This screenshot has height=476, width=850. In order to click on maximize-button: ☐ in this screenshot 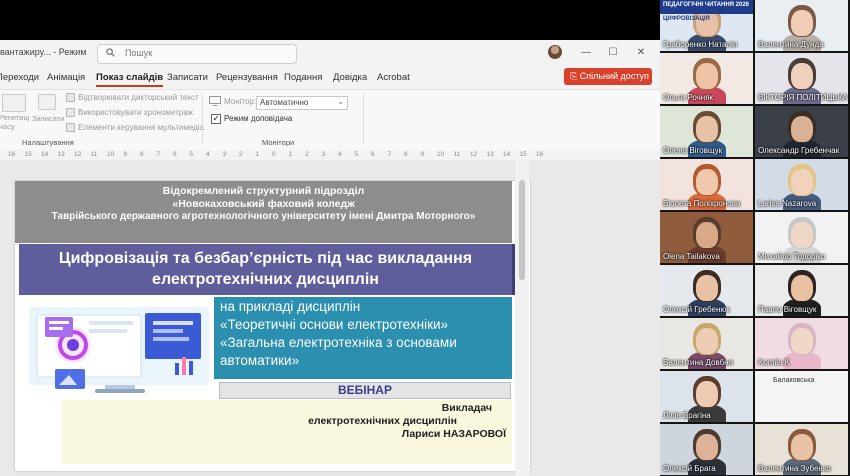, I will do `click(613, 53)`.